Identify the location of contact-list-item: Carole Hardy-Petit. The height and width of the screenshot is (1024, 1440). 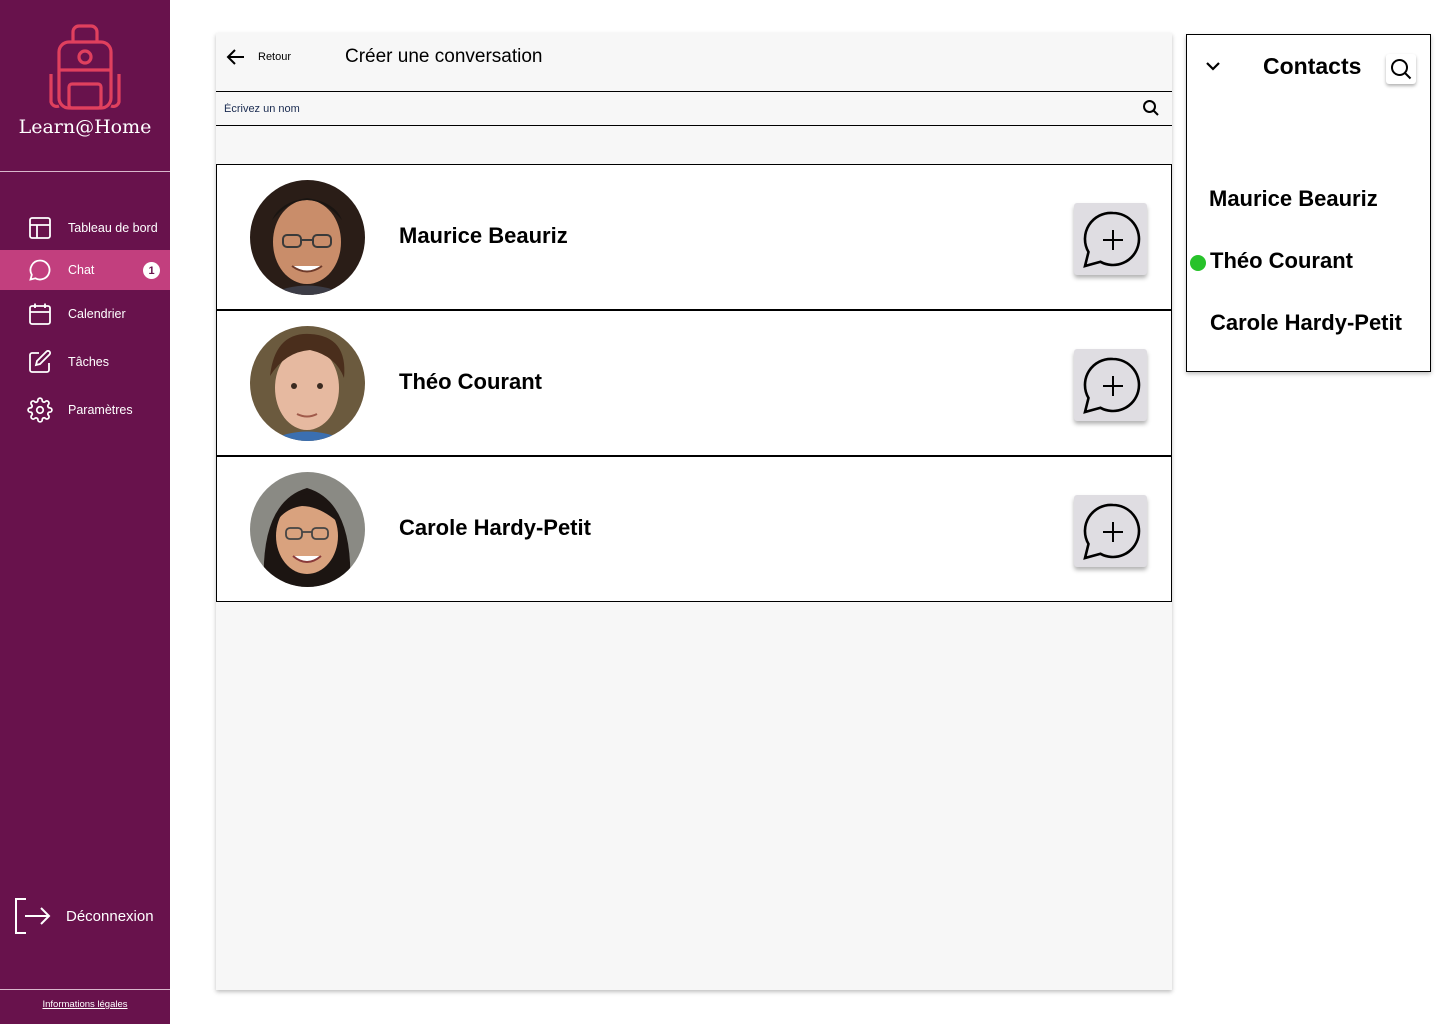
(1306, 323).